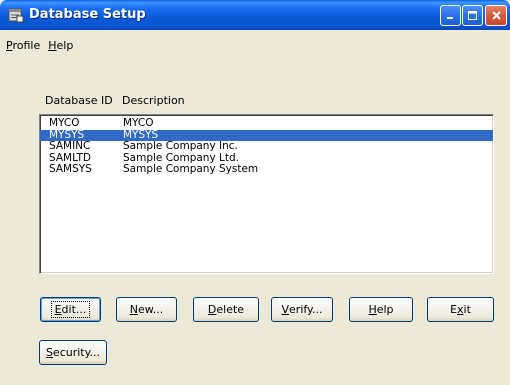 The height and width of the screenshot is (385, 510). I want to click on menu-help-hotkey: H, so click(52, 45).